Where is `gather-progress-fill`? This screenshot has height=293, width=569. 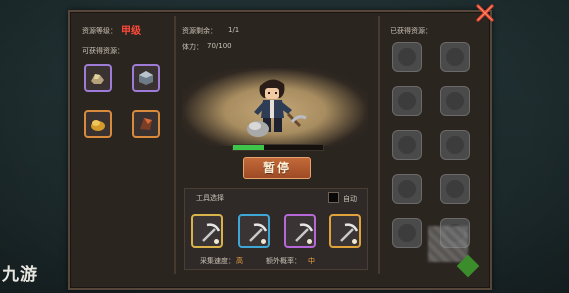
gather-progress-fill is located at coordinates (248, 147).